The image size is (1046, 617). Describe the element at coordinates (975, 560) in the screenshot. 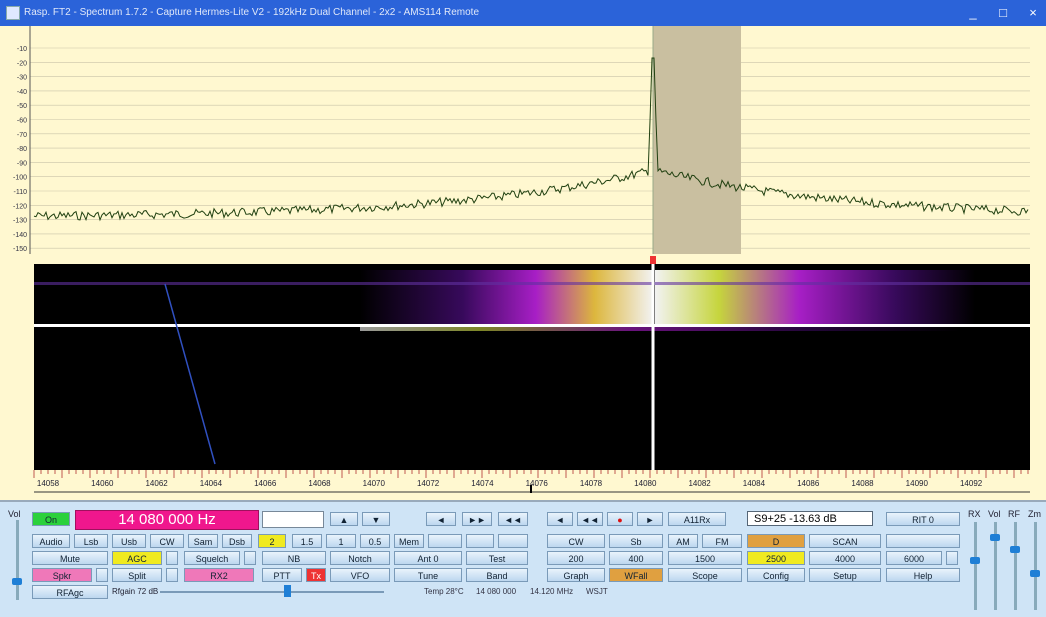

I see `rx-slider-thumb` at that location.